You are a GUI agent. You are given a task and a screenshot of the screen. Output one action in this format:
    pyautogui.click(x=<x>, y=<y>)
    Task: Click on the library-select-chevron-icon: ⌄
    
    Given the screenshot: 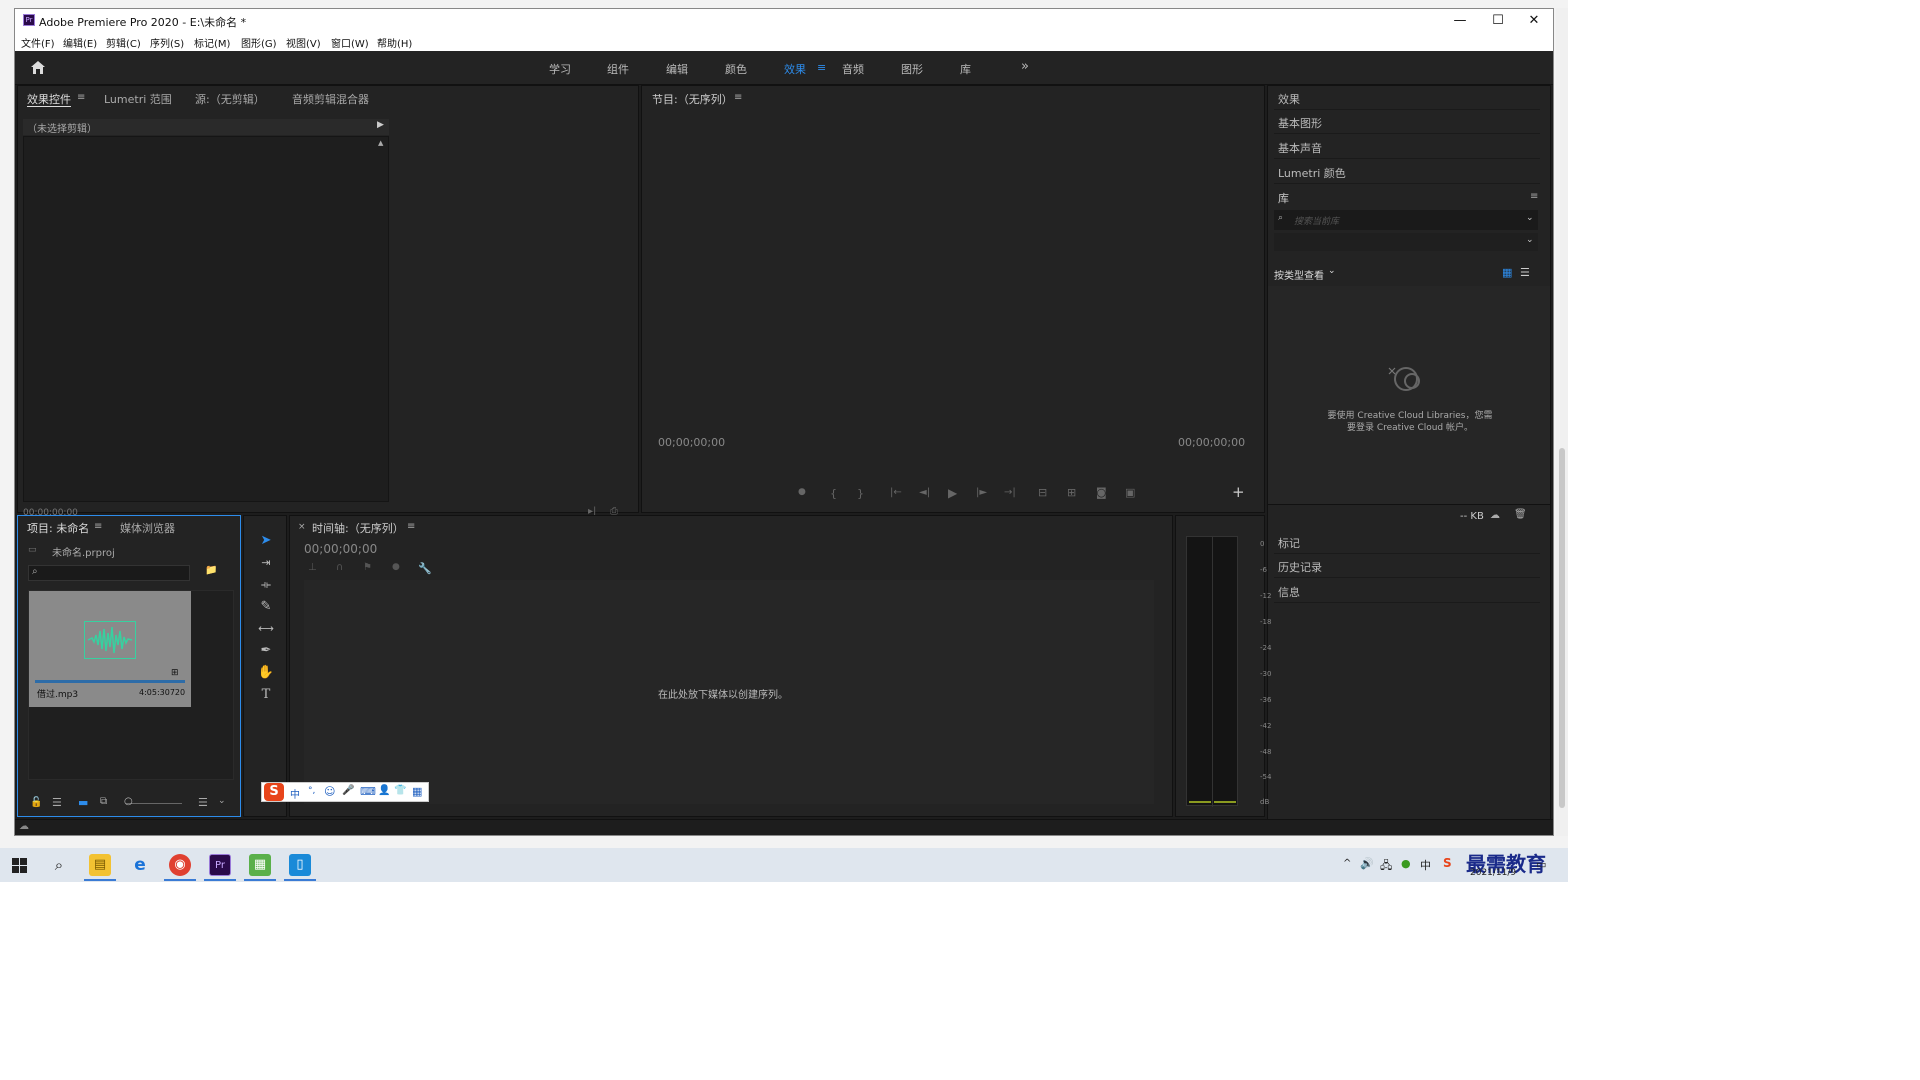 What is the action you would take?
    pyautogui.click(x=1530, y=240)
    